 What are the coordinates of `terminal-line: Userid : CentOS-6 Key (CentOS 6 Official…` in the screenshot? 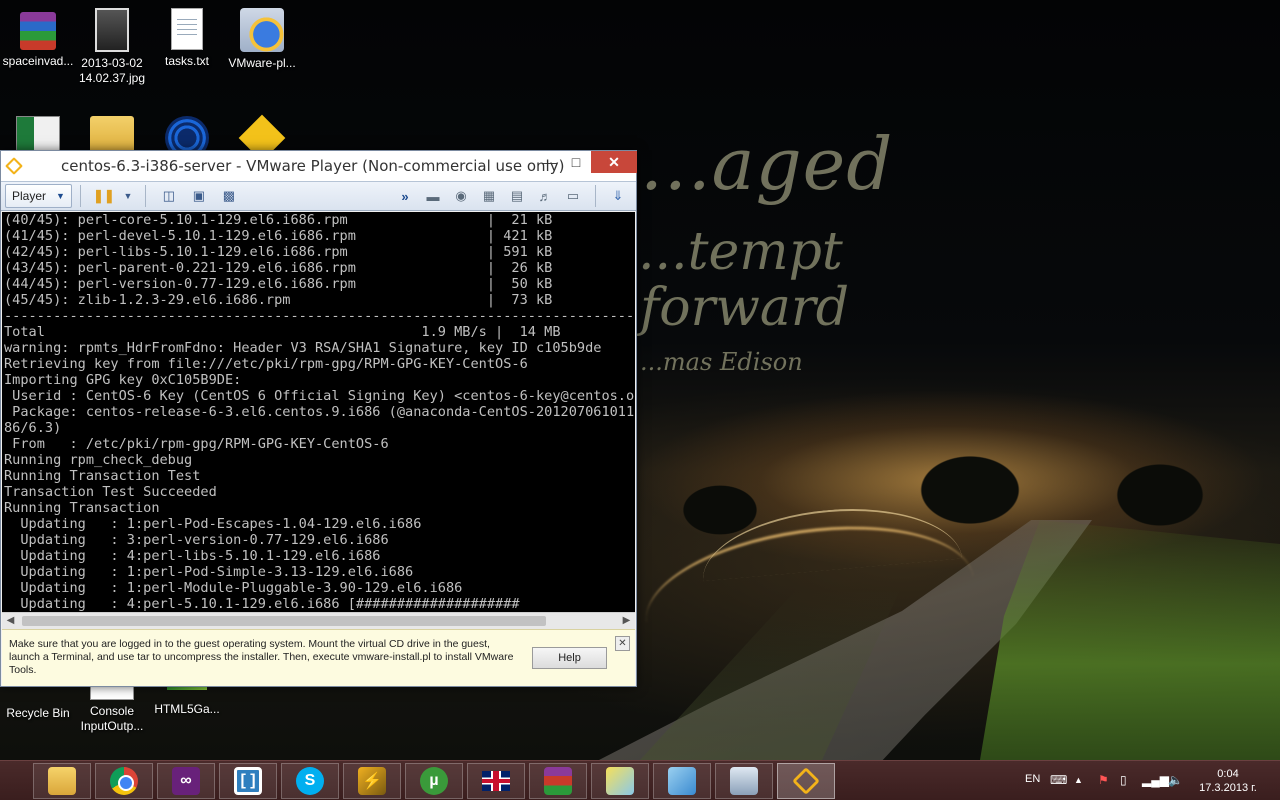 It's located at (319, 396).